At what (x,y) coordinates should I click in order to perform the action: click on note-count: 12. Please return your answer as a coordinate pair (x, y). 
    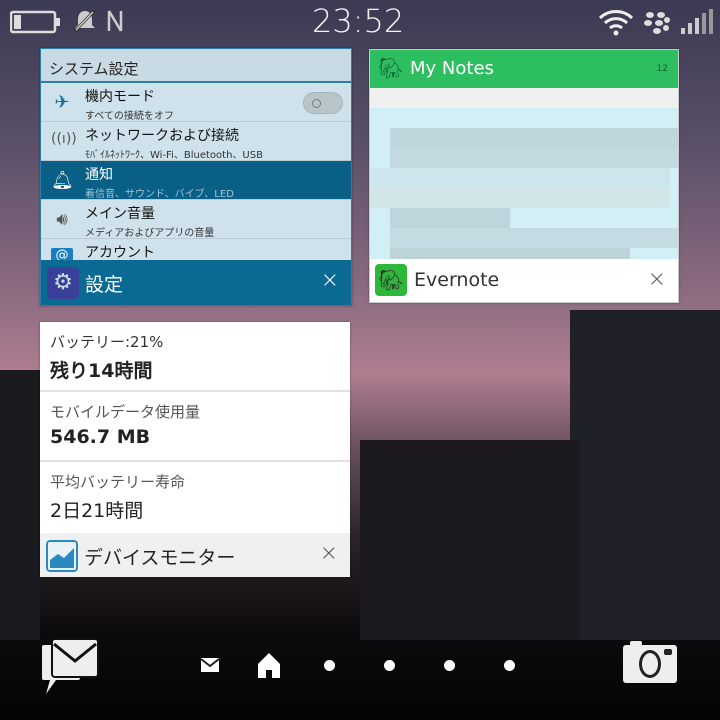
    Looking at the image, I should click on (662, 69).